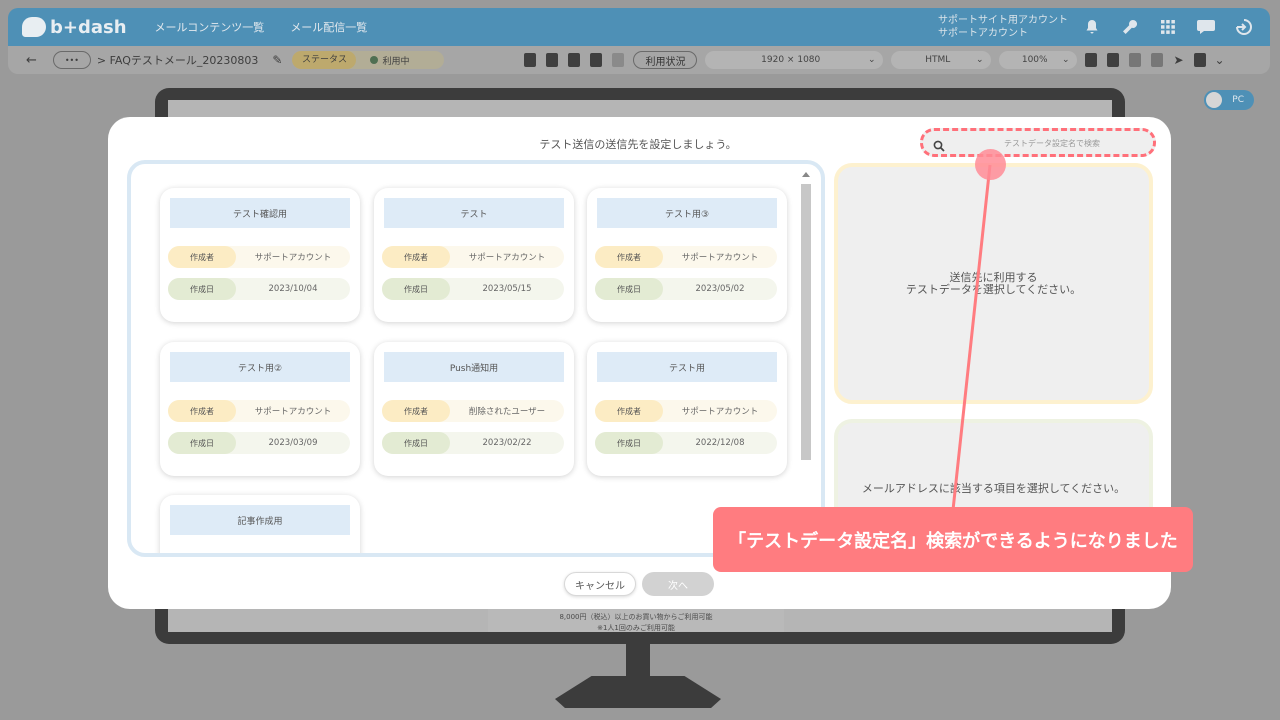 The height and width of the screenshot is (720, 1280). What do you see at coordinates (1003, 27) in the screenshot?
I see `account-info: サポートサイト用アカウント サポートアカウント` at bounding box center [1003, 27].